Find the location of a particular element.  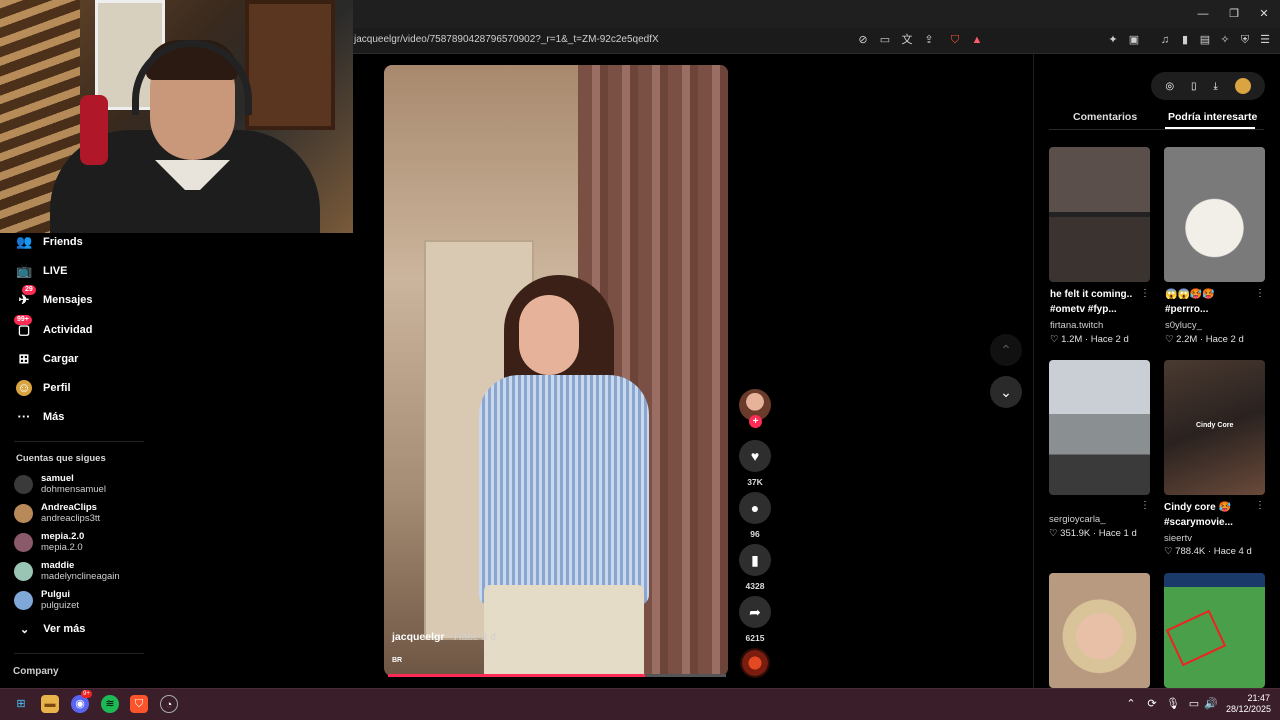

restore-button: ❐ is located at coordinates (1234, 14).